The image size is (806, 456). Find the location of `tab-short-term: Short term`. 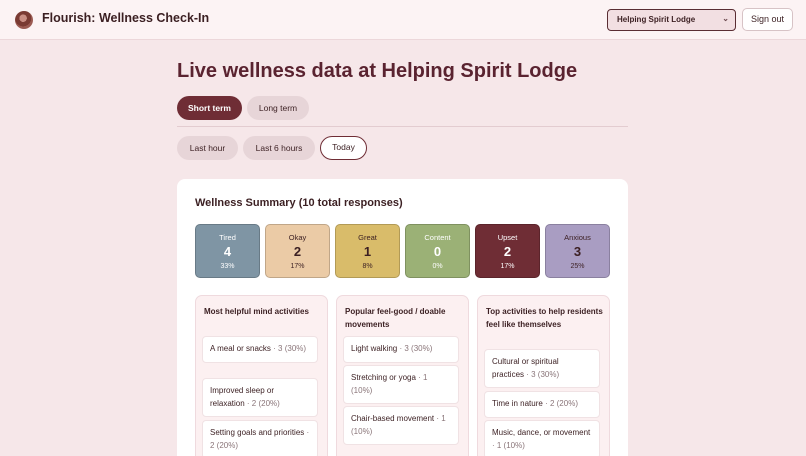

tab-short-term: Short term is located at coordinates (209, 108).